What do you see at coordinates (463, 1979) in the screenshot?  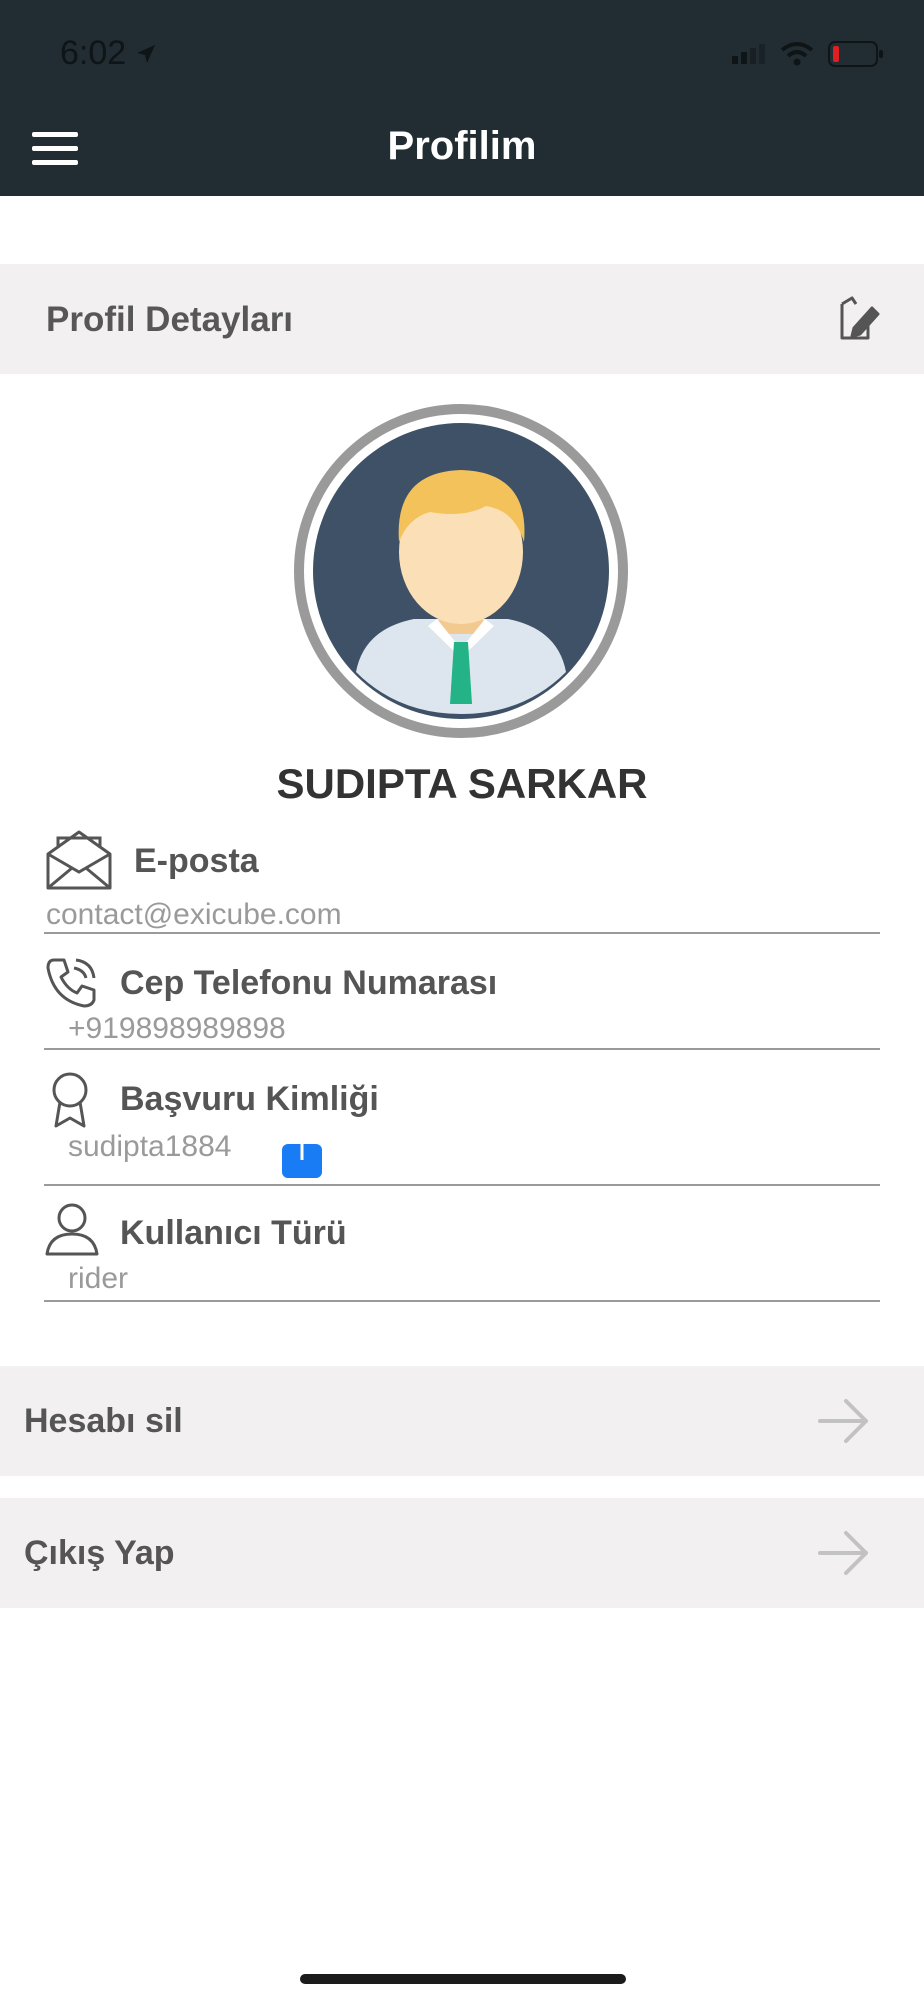 I see `home-indicator` at bounding box center [463, 1979].